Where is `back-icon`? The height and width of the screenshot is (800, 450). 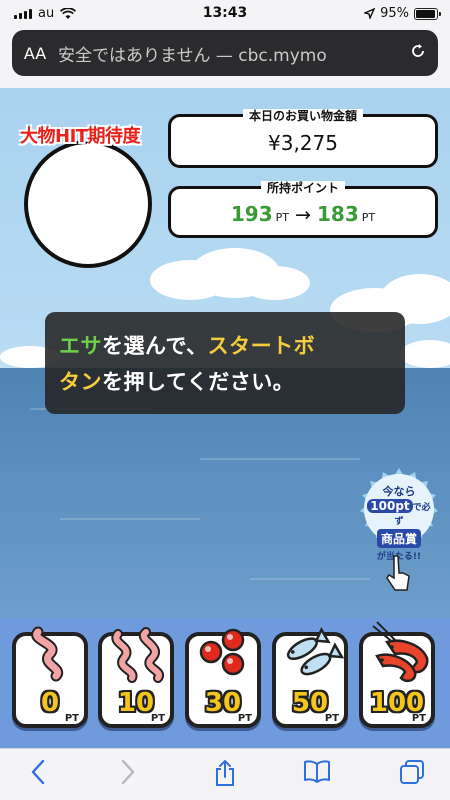 back-icon is located at coordinates (38, 774).